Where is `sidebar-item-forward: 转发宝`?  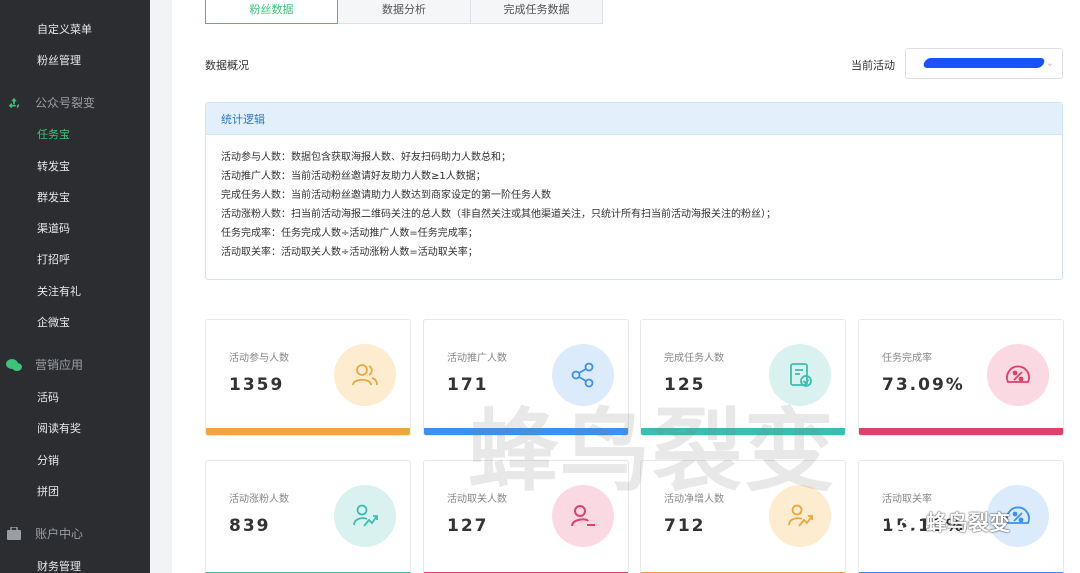 sidebar-item-forward: 转发宝 is located at coordinates (53, 166).